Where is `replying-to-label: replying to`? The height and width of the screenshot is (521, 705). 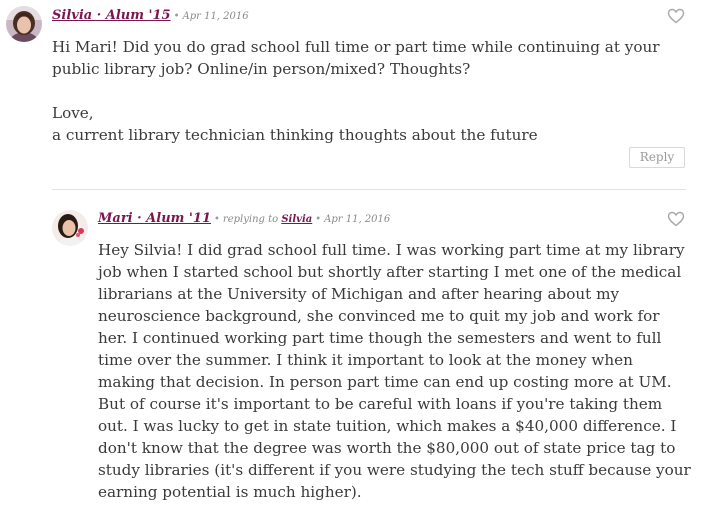 replying-to-label: replying to is located at coordinates (250, 219).